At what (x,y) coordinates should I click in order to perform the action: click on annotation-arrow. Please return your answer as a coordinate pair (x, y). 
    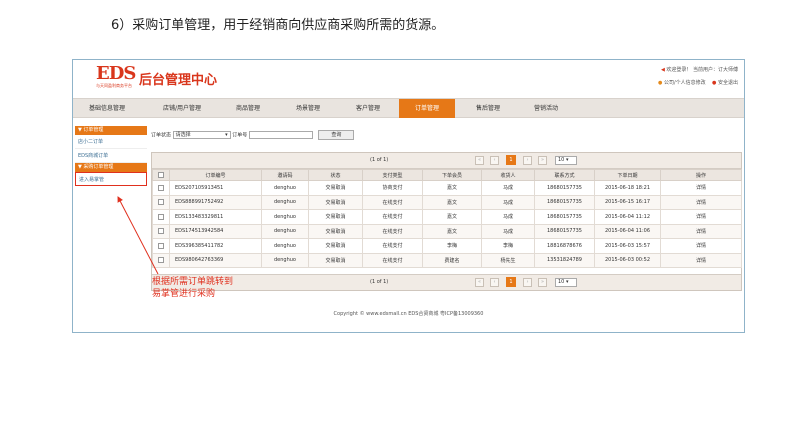
    Looking at the image, I should click on (138, 235).